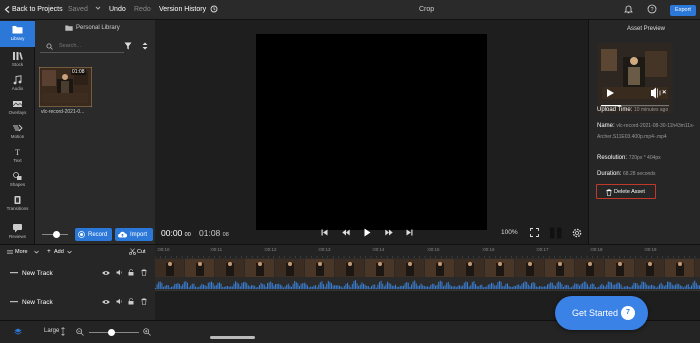 Image resolution: width=700 pixels, height=343 pixels. What do you see at coordinates (17, 88) in the screenshot?
I see `nav-label: Audio` at bounding box center [17, 88].